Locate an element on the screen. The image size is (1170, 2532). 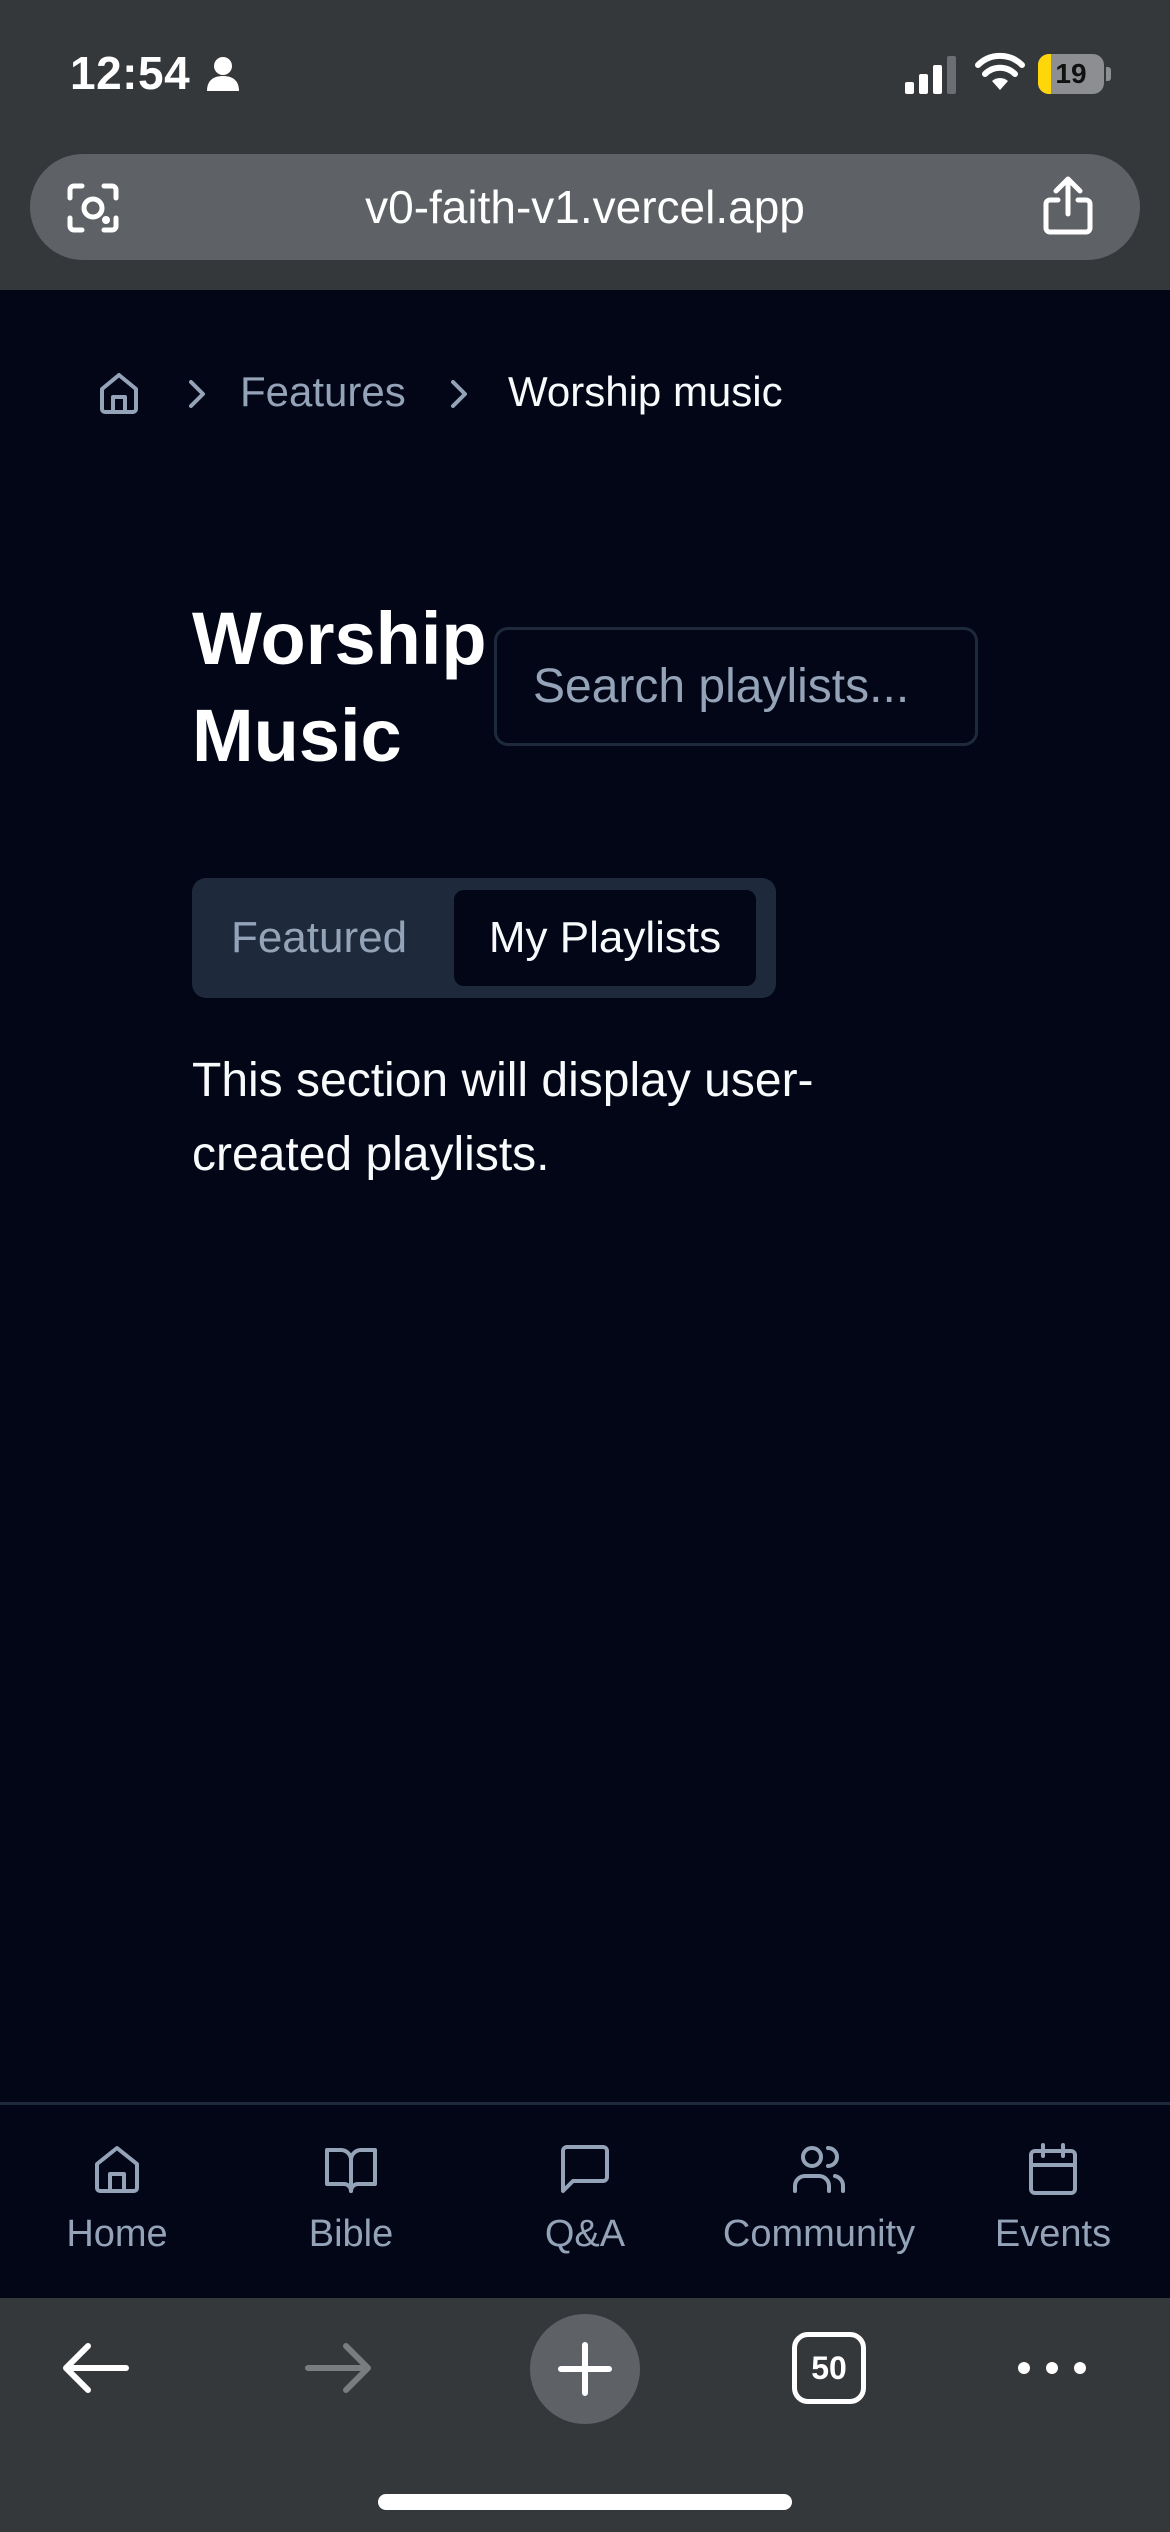
wifi-icon is located at coordinates (1000, 71).